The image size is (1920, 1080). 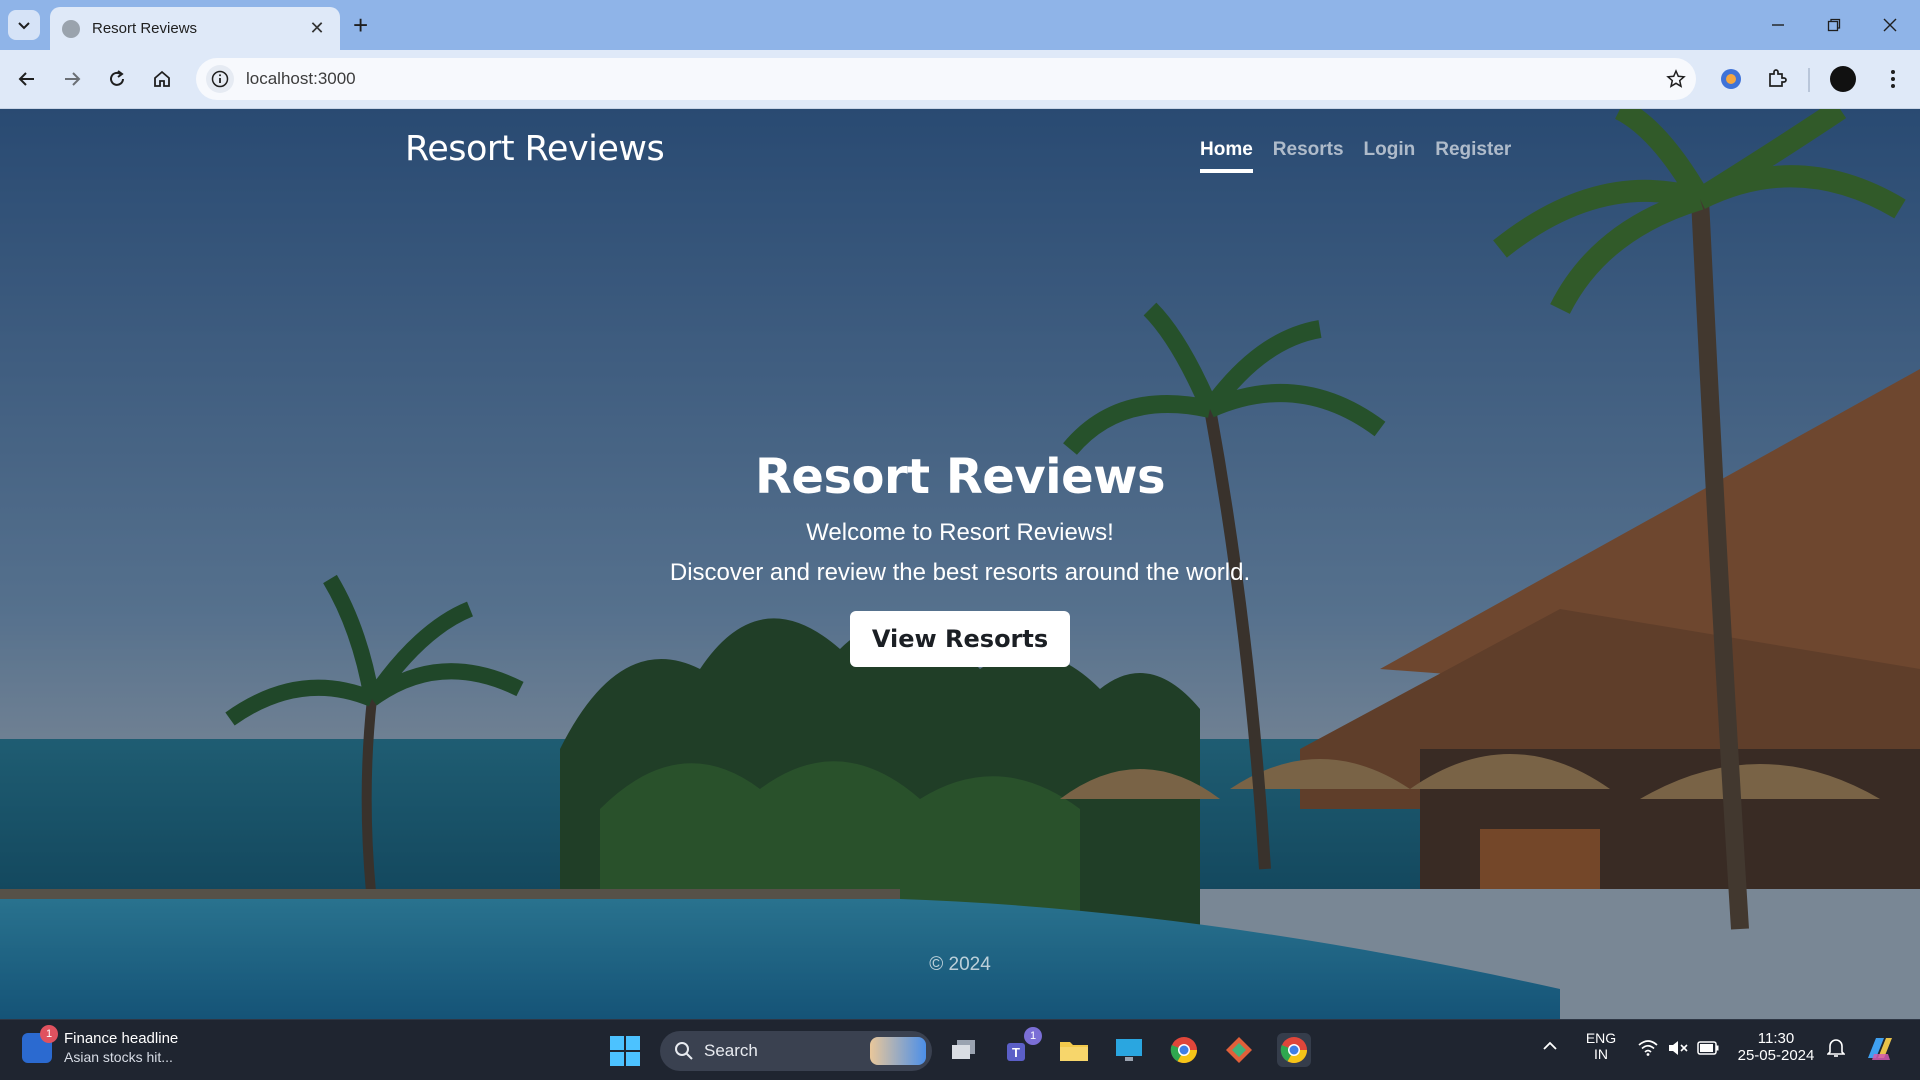 What do you see at coordinates (121, 1038) in the screenshot?
I see `widget-title: Finance headline` at bounding box center [121, 1038].